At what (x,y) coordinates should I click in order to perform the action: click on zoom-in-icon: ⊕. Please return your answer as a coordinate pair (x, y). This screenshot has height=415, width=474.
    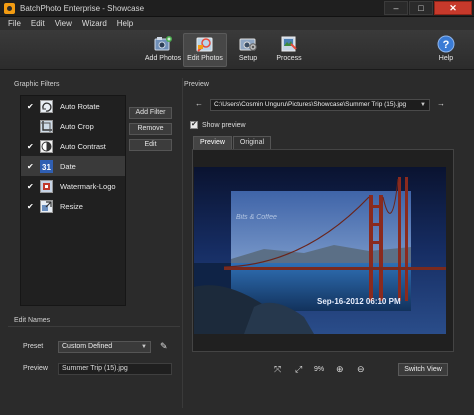
    Looking at the image, I should click on (340, 369).